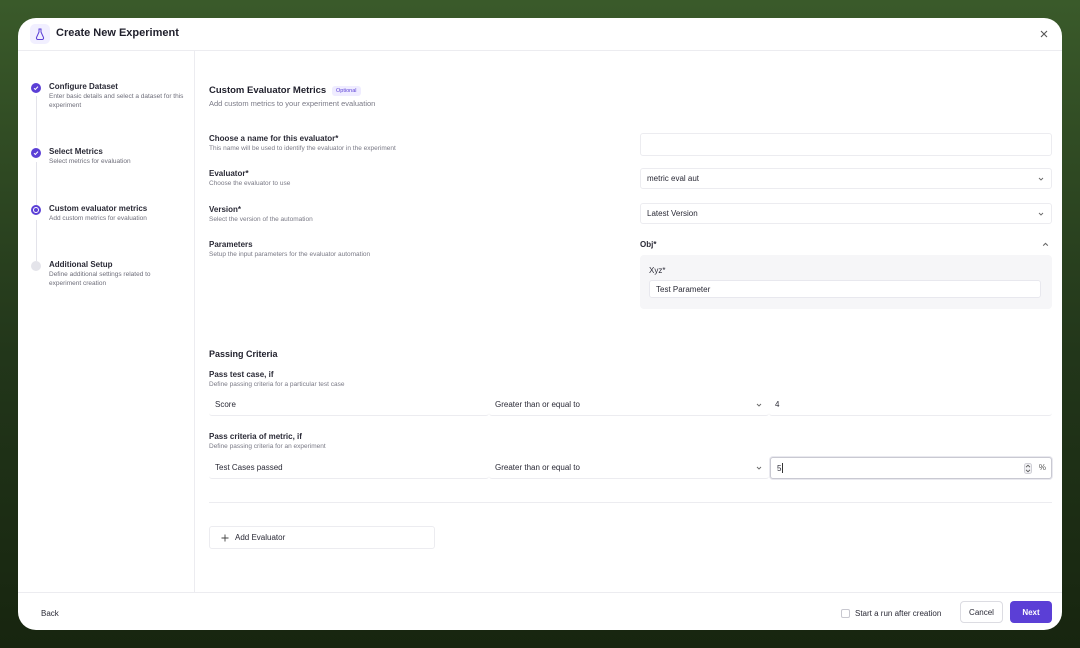 This screenshot has width=1080, height=648. What do you see at coordinates (349, 405) in the screenshot?
I see `test-case-metric-field: Score` at bounding box center [349, 405].